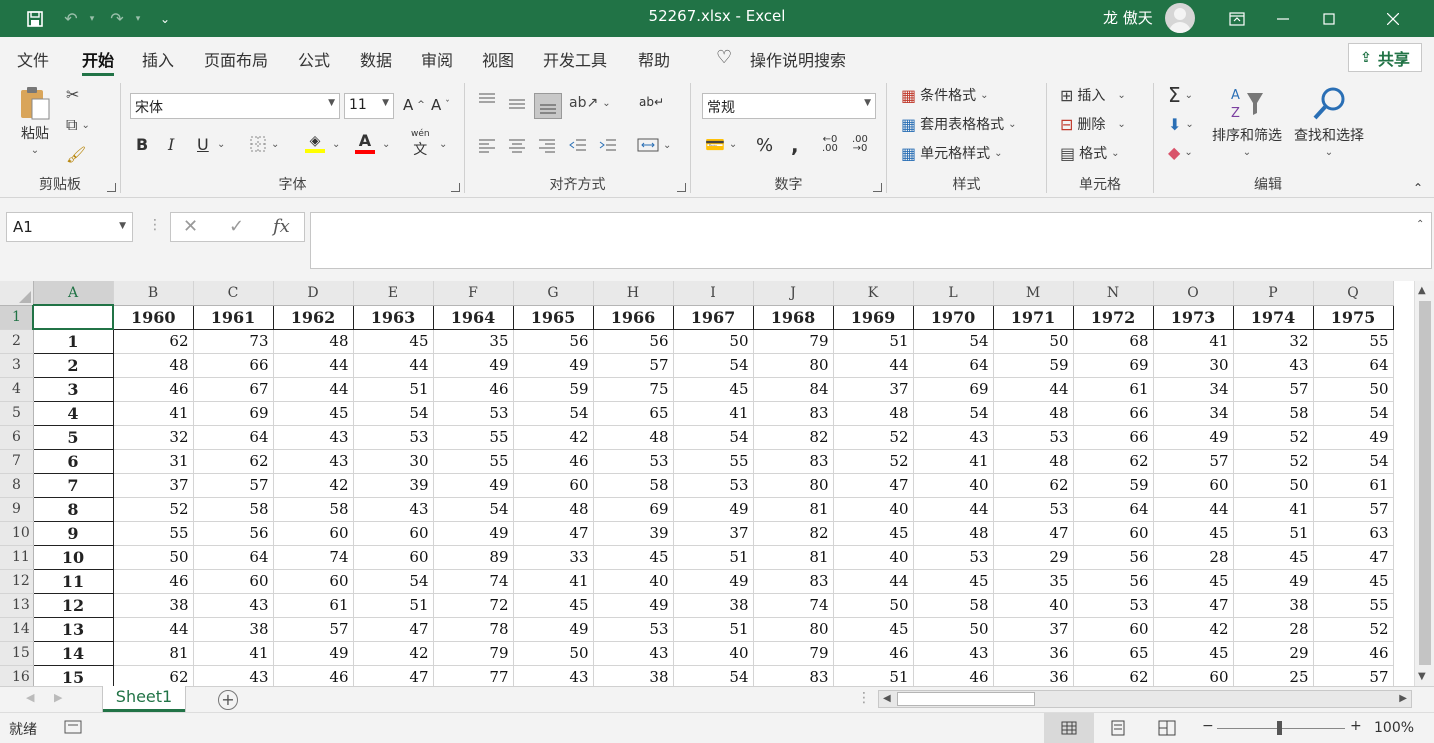 Image resolution: width=1434 pixels, height=743 pixels. Describe the element at coordinates (877, 187) in the screenshot. I see `number-launcher-icon` at that location.